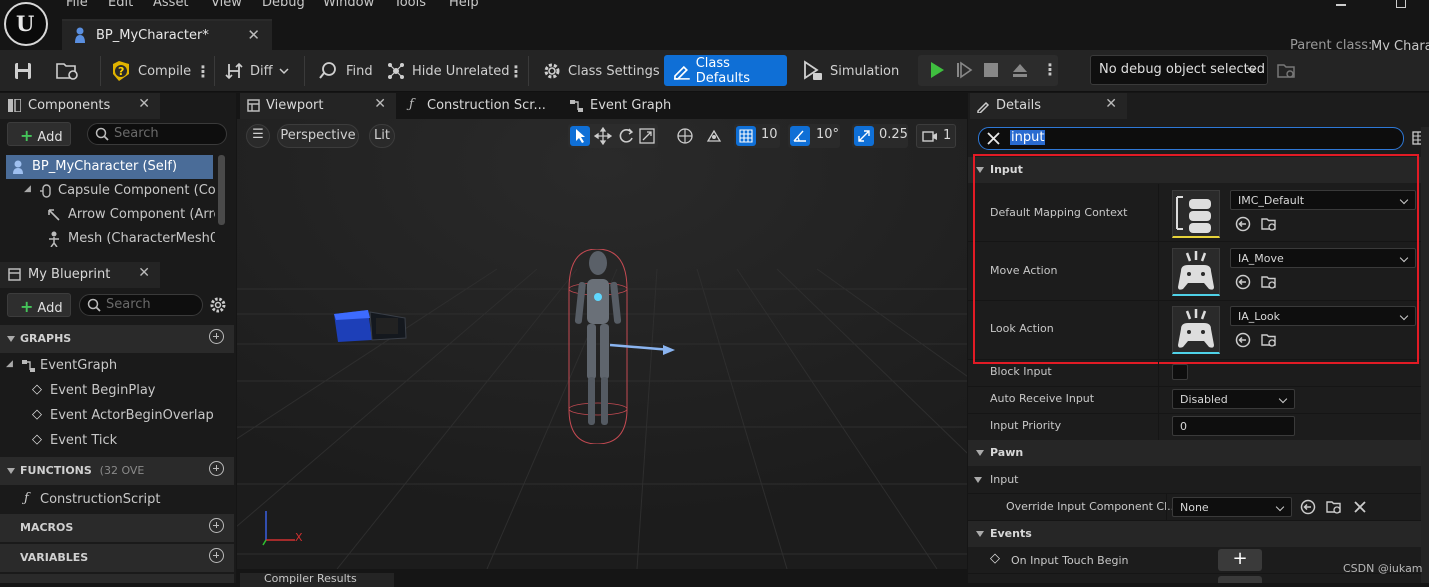 The width and height of the screenshot is (1429, 587). What do you see at coordinates (26, 24) in the screenshot?
I see `unreal-logo: U` at bounding box center [26, 24].